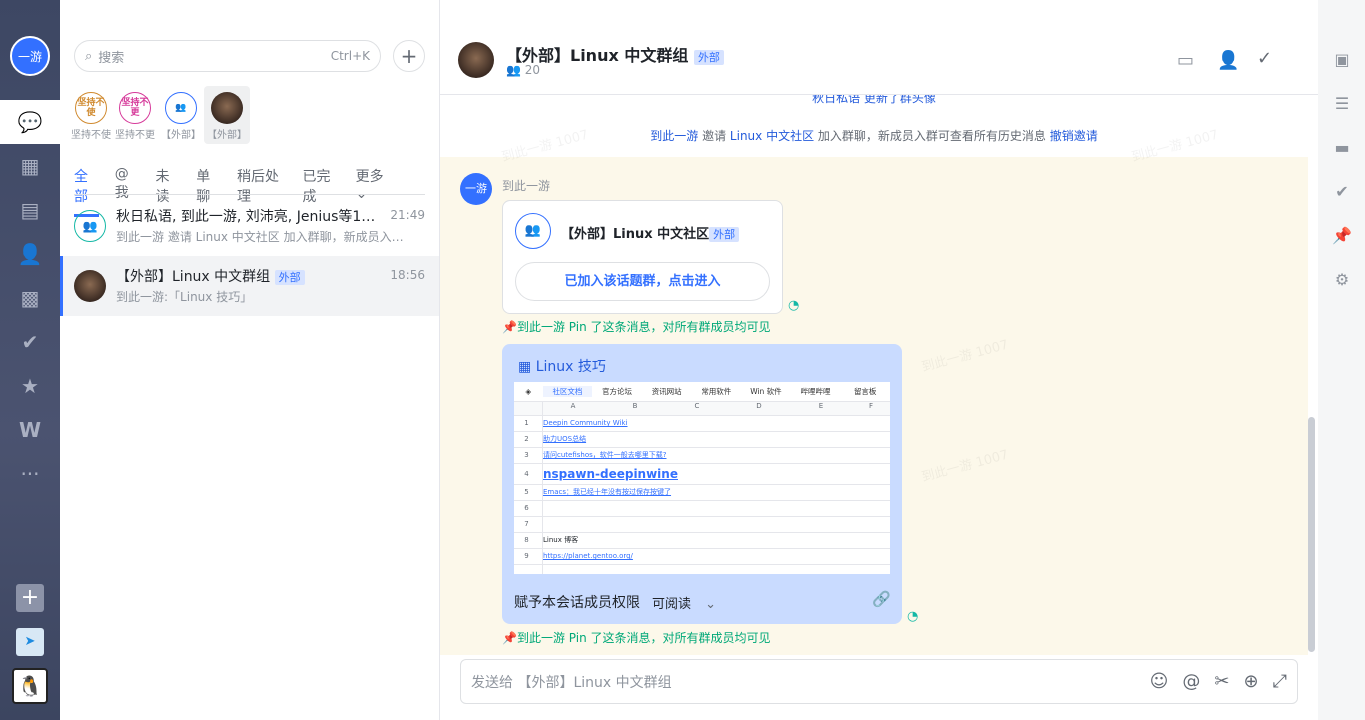 Image resolution: width=1365 pixels, height=720 pixels. What do you see at coordinates (526, 540) in the screenshot?
I see `row-number: 8` at bounding box center [526, 540].